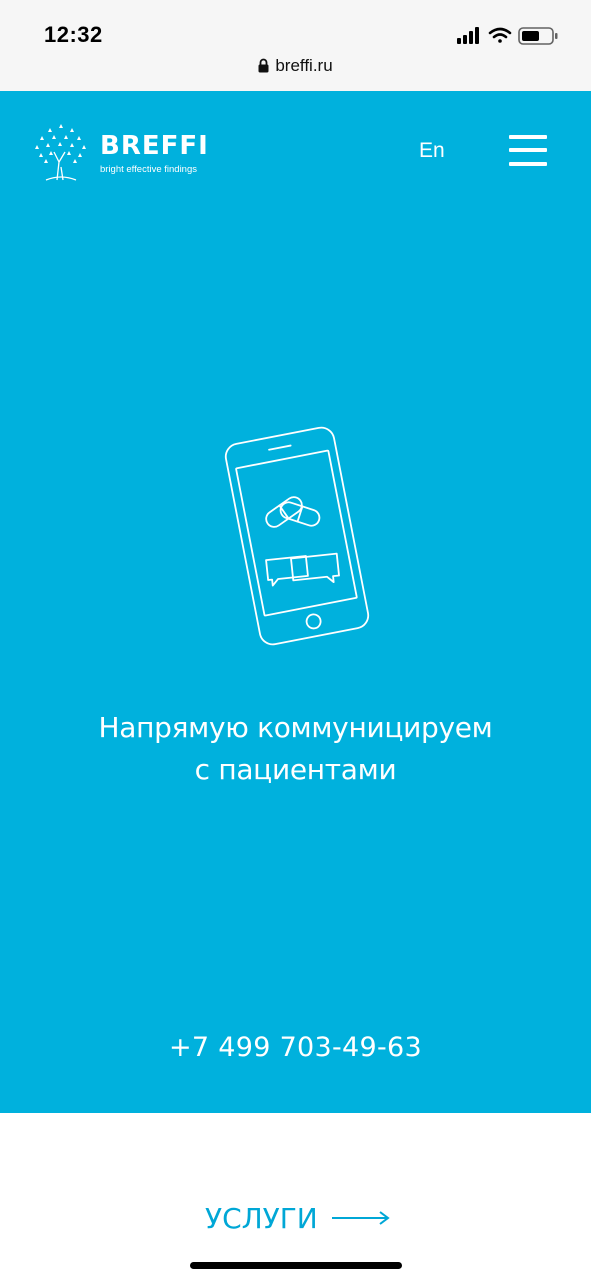 The width and height of the screenshot is (591, 1280). What do you see at coordinates (538, 36) in the screenshot?
I see `battery-icon` at bounding box center [538, 36].